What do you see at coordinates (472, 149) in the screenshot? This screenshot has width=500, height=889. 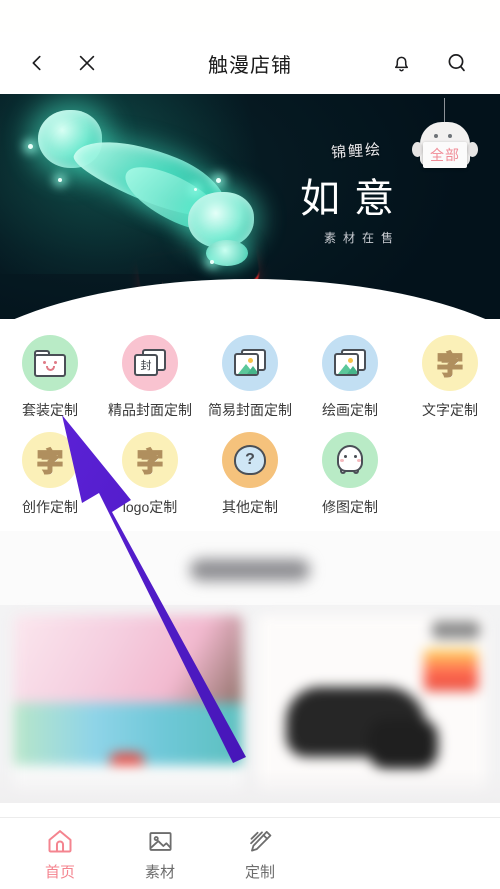 I see `robot-ear-right-icon` at bounding box center [472, 149].